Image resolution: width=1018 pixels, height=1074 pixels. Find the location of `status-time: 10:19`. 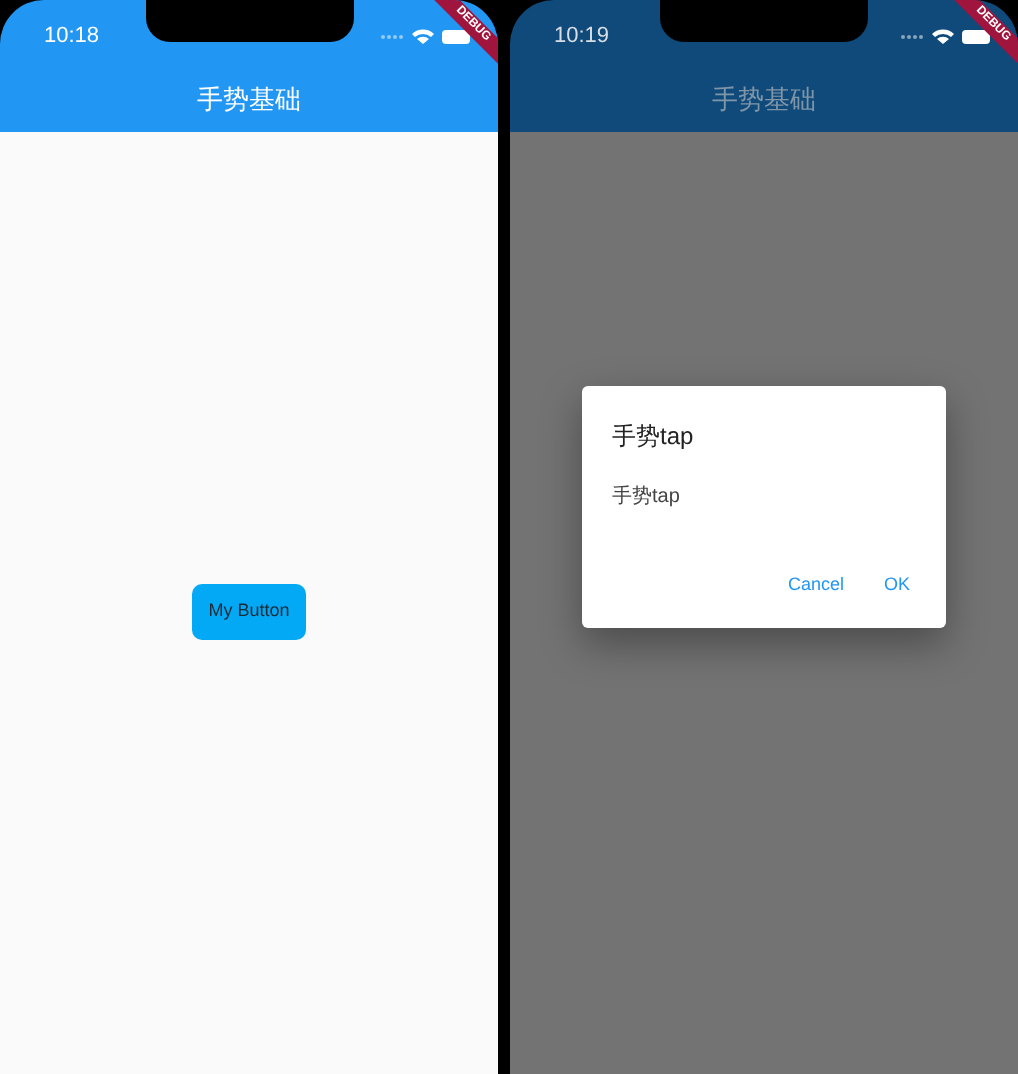

status-time: 10:19 is located at coordinates (582, 36).